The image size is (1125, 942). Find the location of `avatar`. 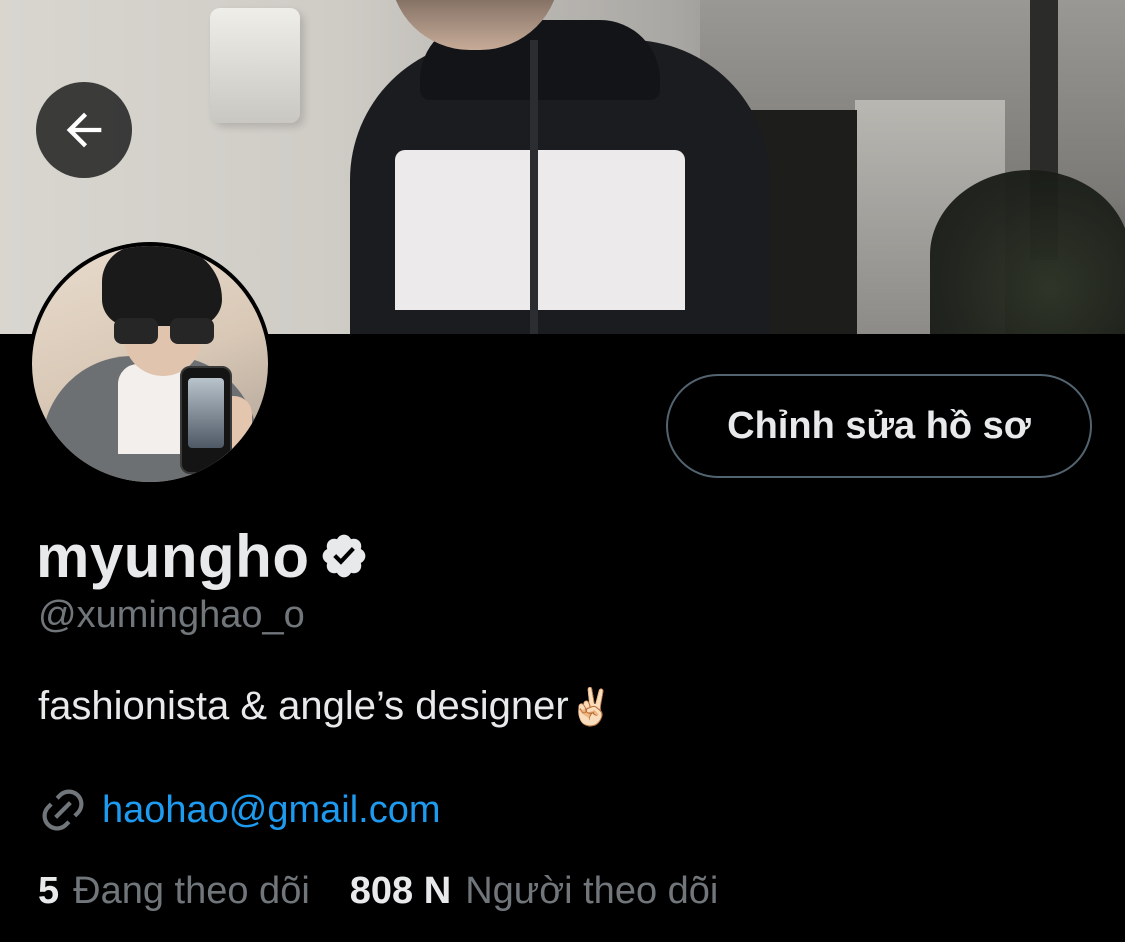

avatar is located at coordinates (150, 364).